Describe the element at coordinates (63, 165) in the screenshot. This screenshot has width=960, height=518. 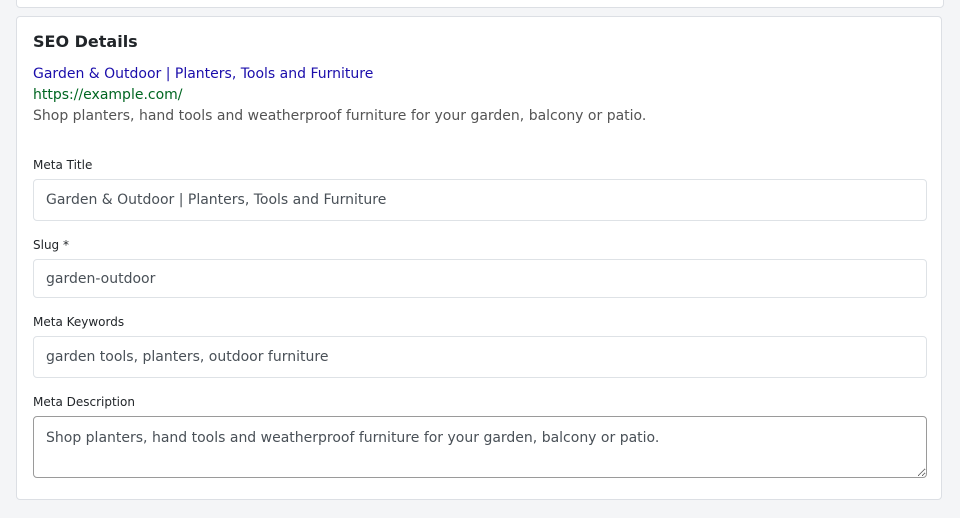
I see `meta-title-label: Meta Title` at that location.